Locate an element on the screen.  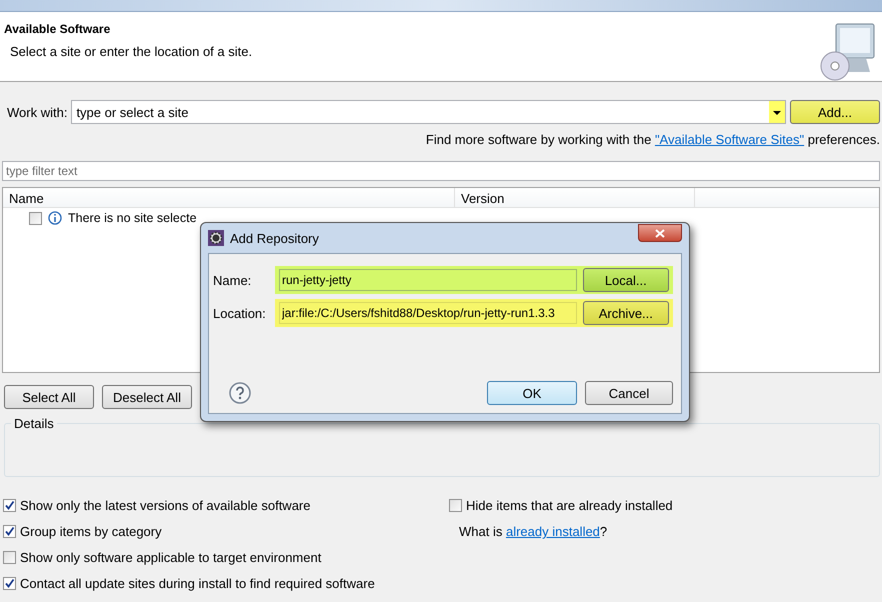
column-header: Name is located at coordinates (229, 197).